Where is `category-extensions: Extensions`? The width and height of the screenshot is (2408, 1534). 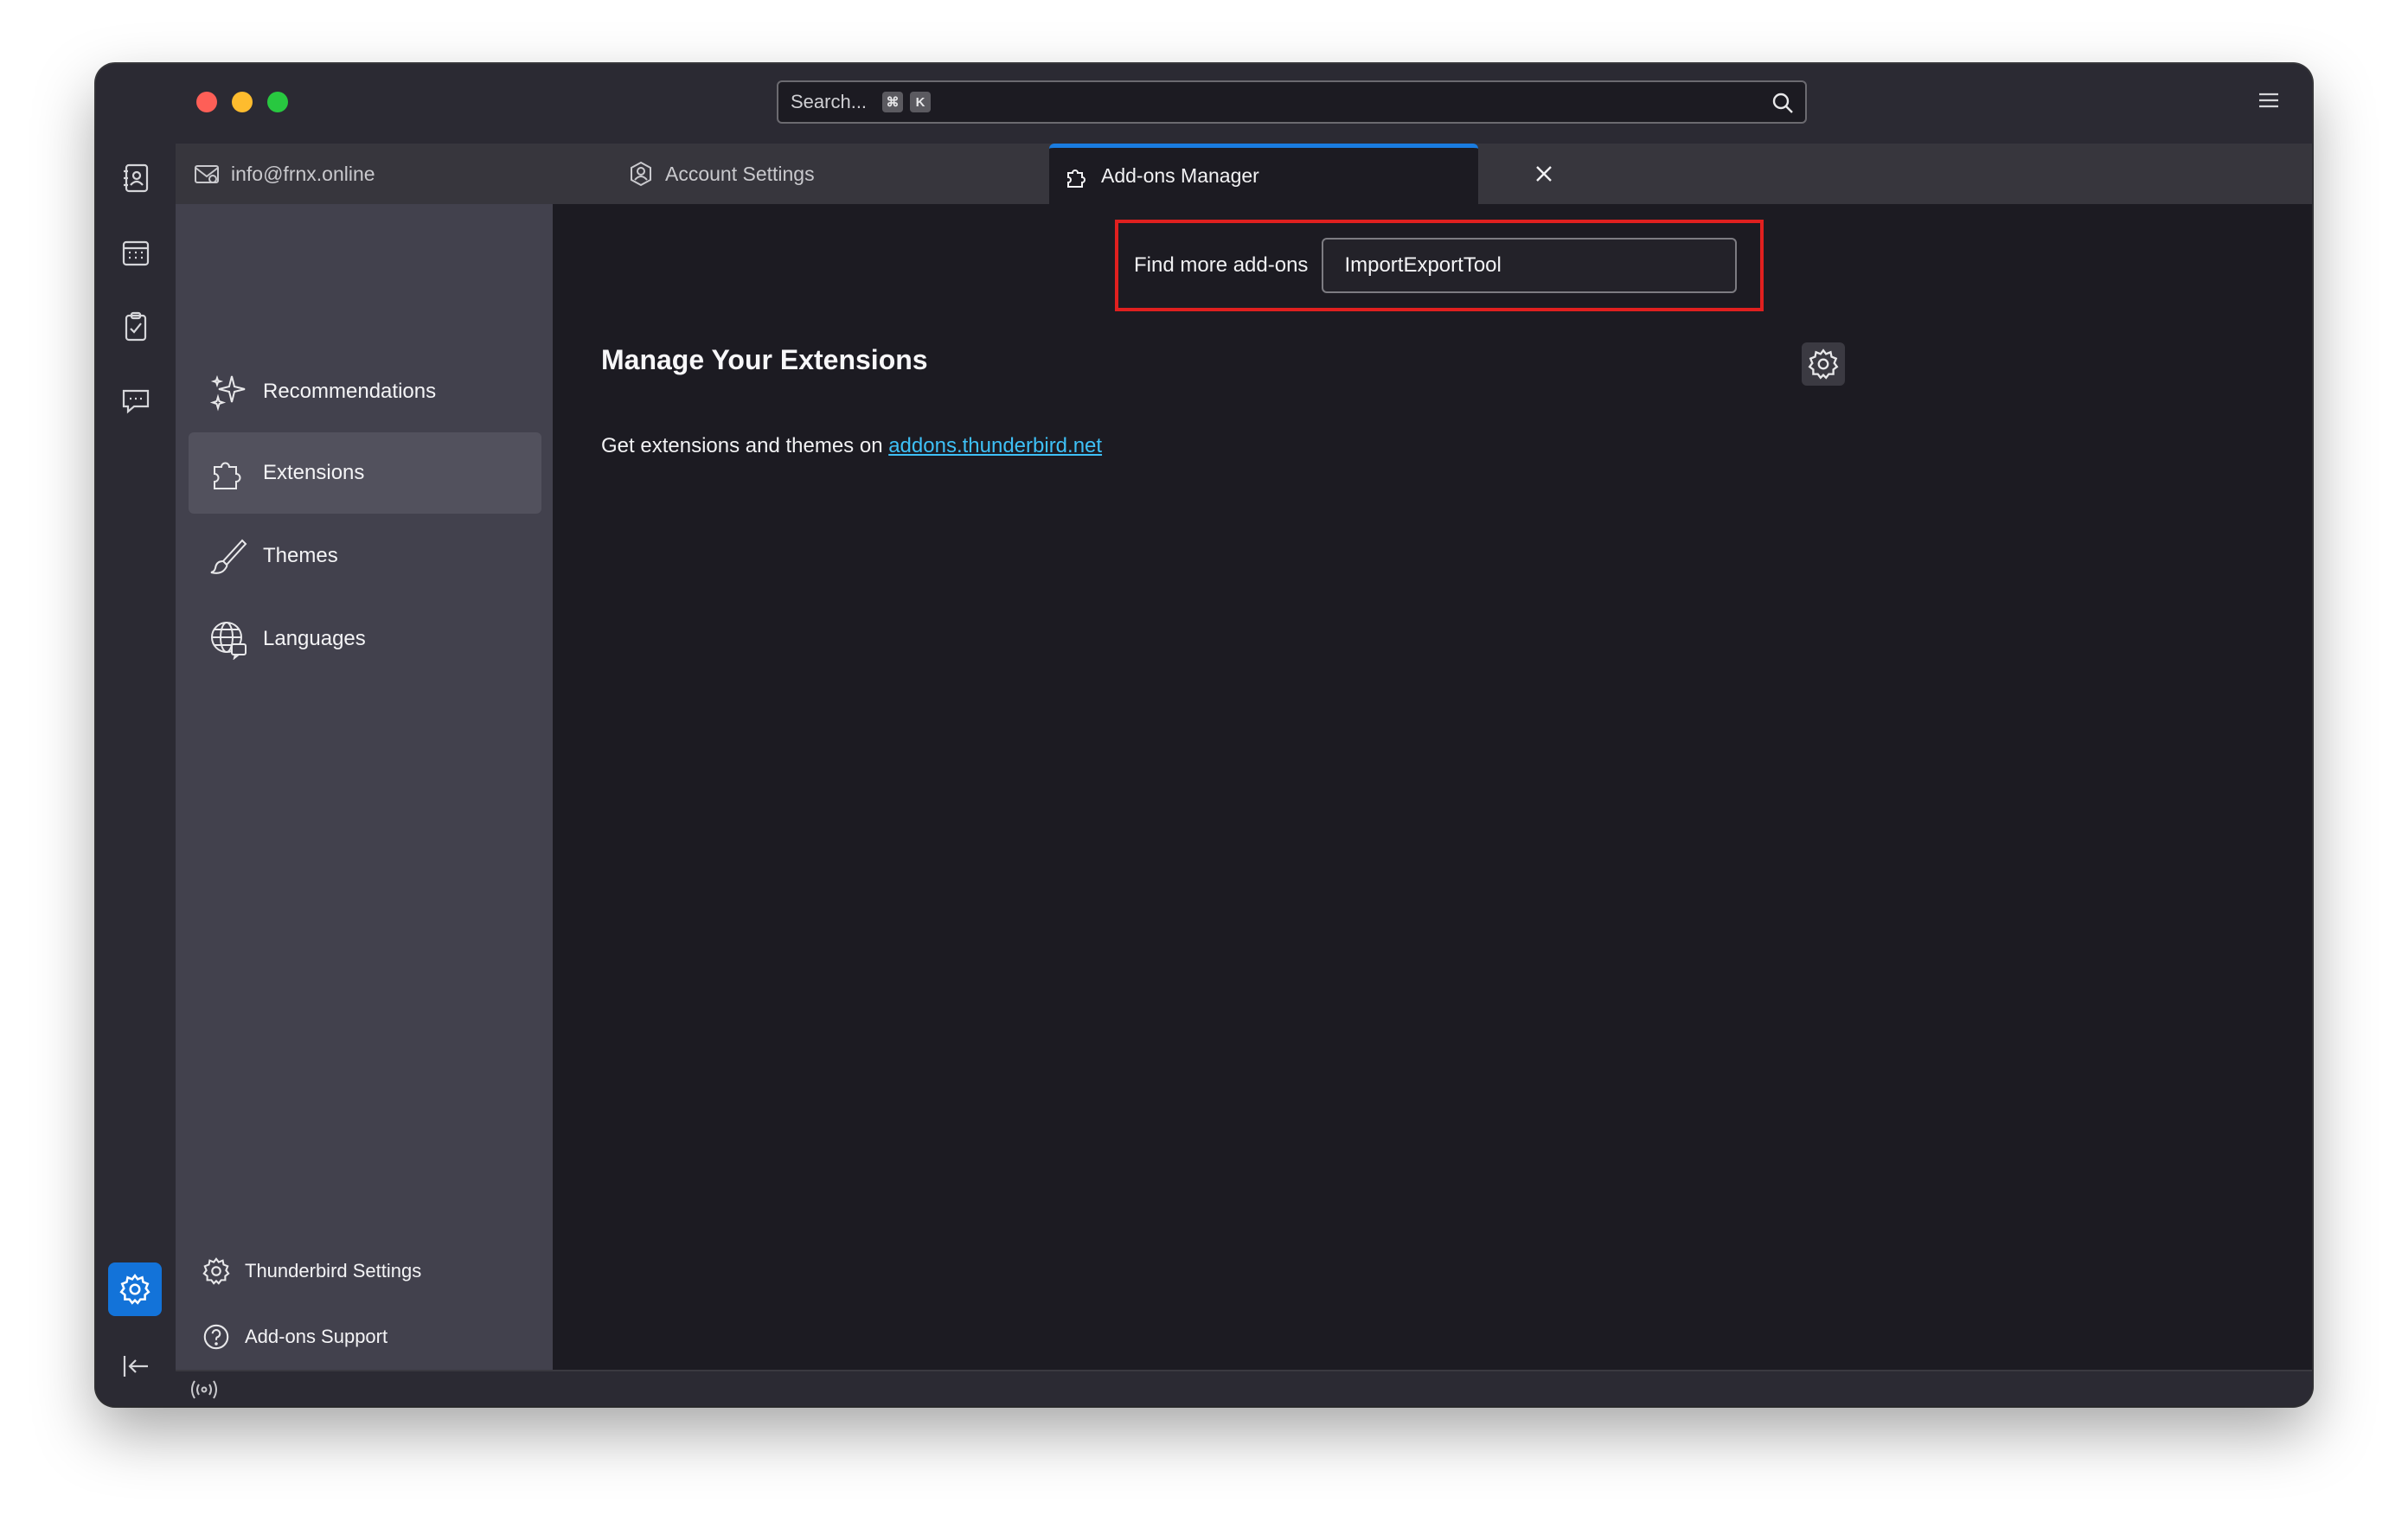 category-extensions: Extensions is located at coordinates (365, 473).